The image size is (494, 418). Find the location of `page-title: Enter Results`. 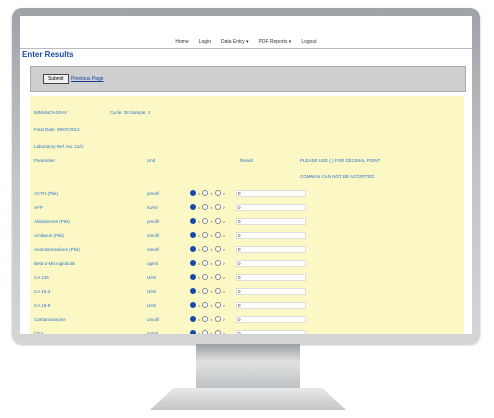

page-title: Enter Results is located at coordinates (48, 54).